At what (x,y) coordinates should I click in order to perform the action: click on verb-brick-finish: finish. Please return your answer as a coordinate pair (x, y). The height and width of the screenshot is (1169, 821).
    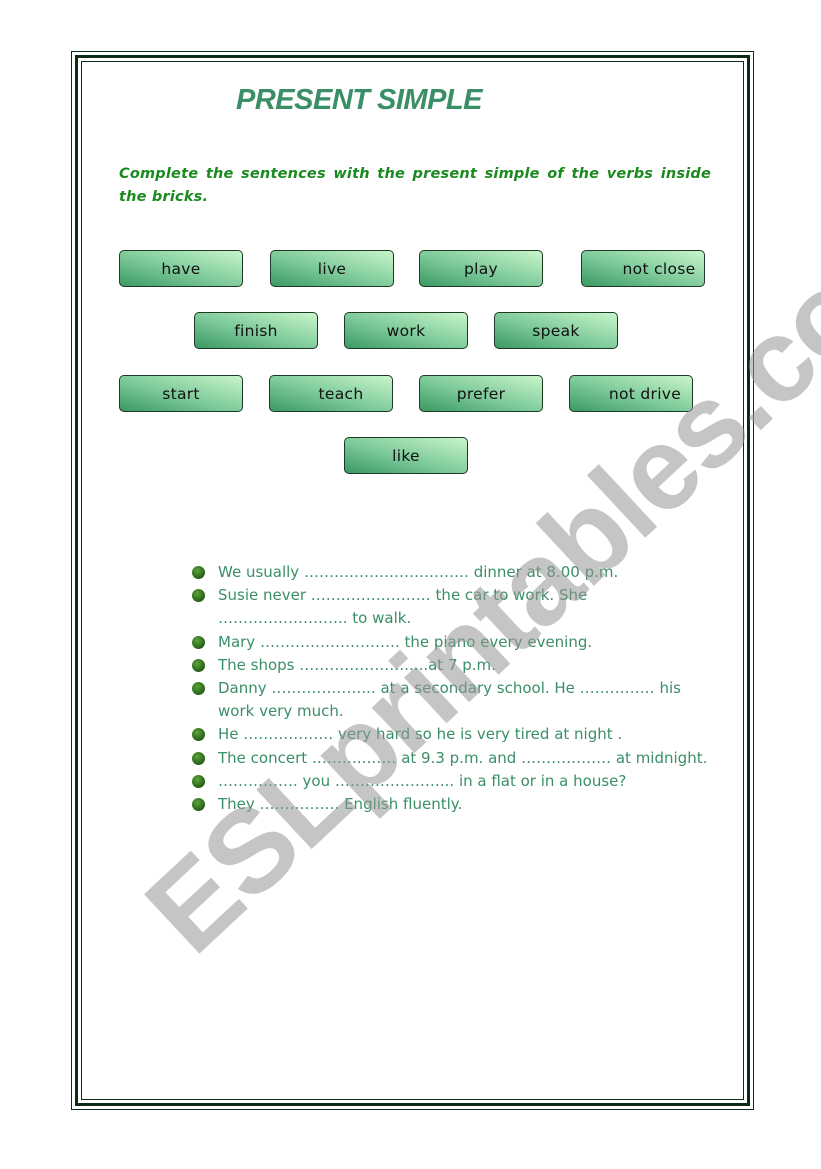
    Looking at the image, I should click on (256, 330).